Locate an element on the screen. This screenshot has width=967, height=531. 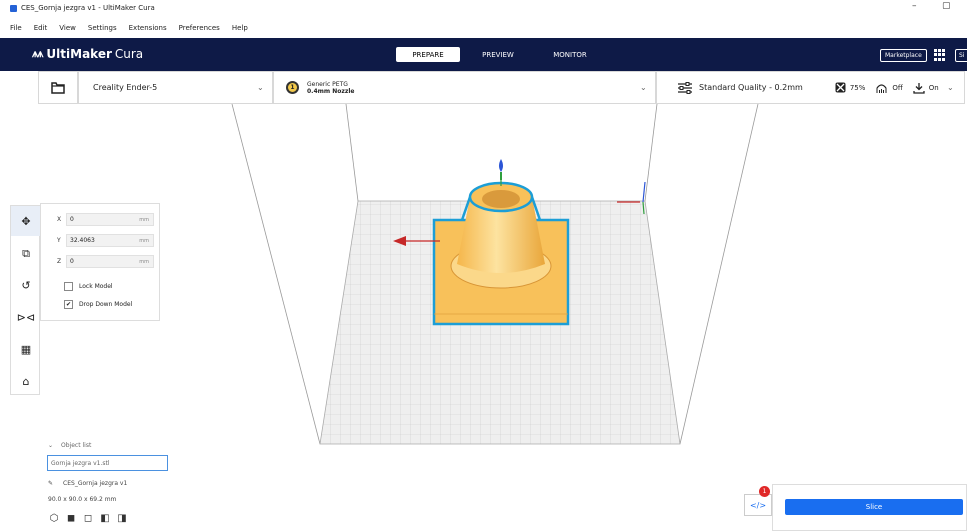
slice-button: Slice is located at coordinates (874, 507).